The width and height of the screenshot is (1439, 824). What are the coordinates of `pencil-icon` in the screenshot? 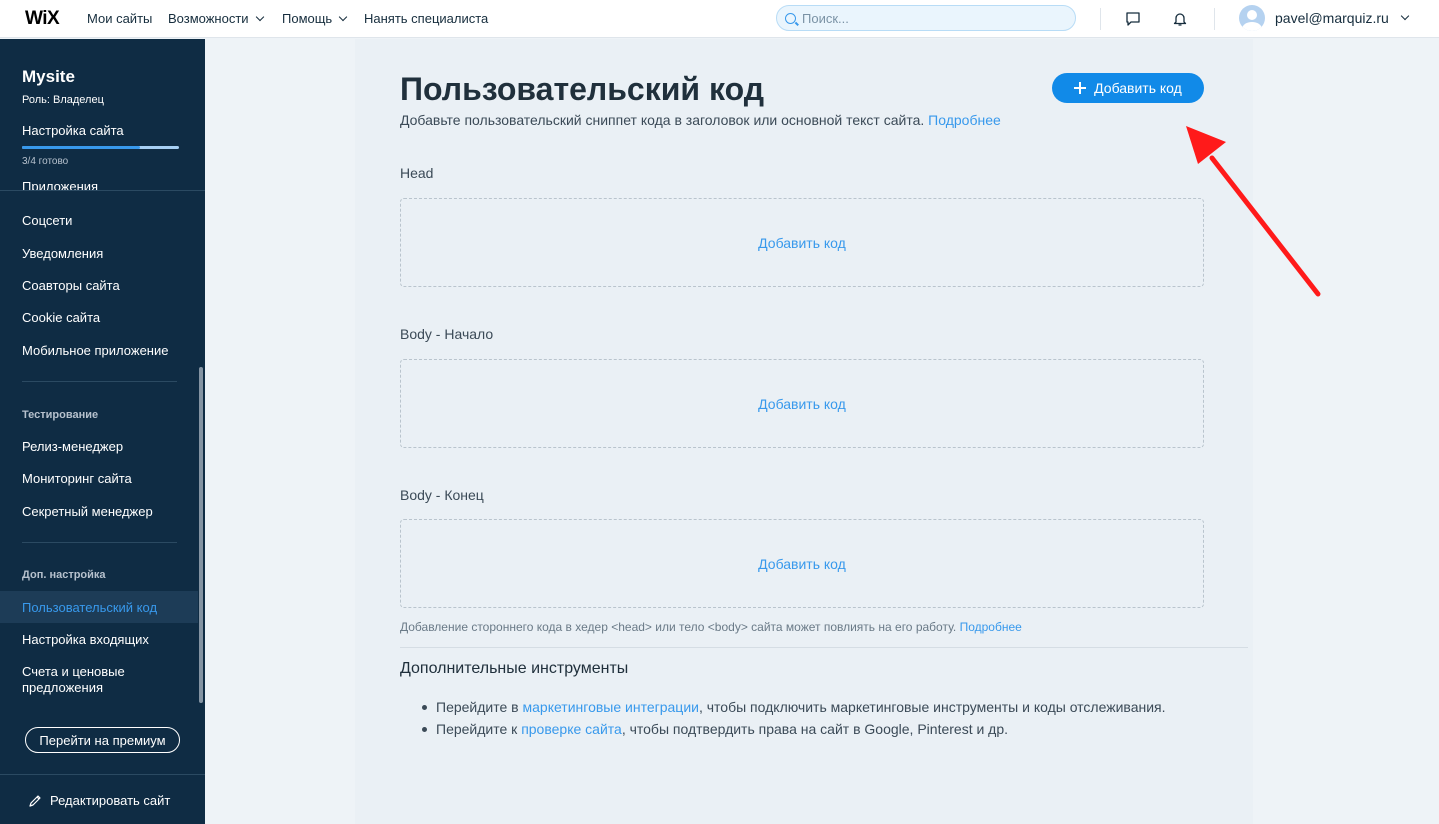 It's located at (35, 800).